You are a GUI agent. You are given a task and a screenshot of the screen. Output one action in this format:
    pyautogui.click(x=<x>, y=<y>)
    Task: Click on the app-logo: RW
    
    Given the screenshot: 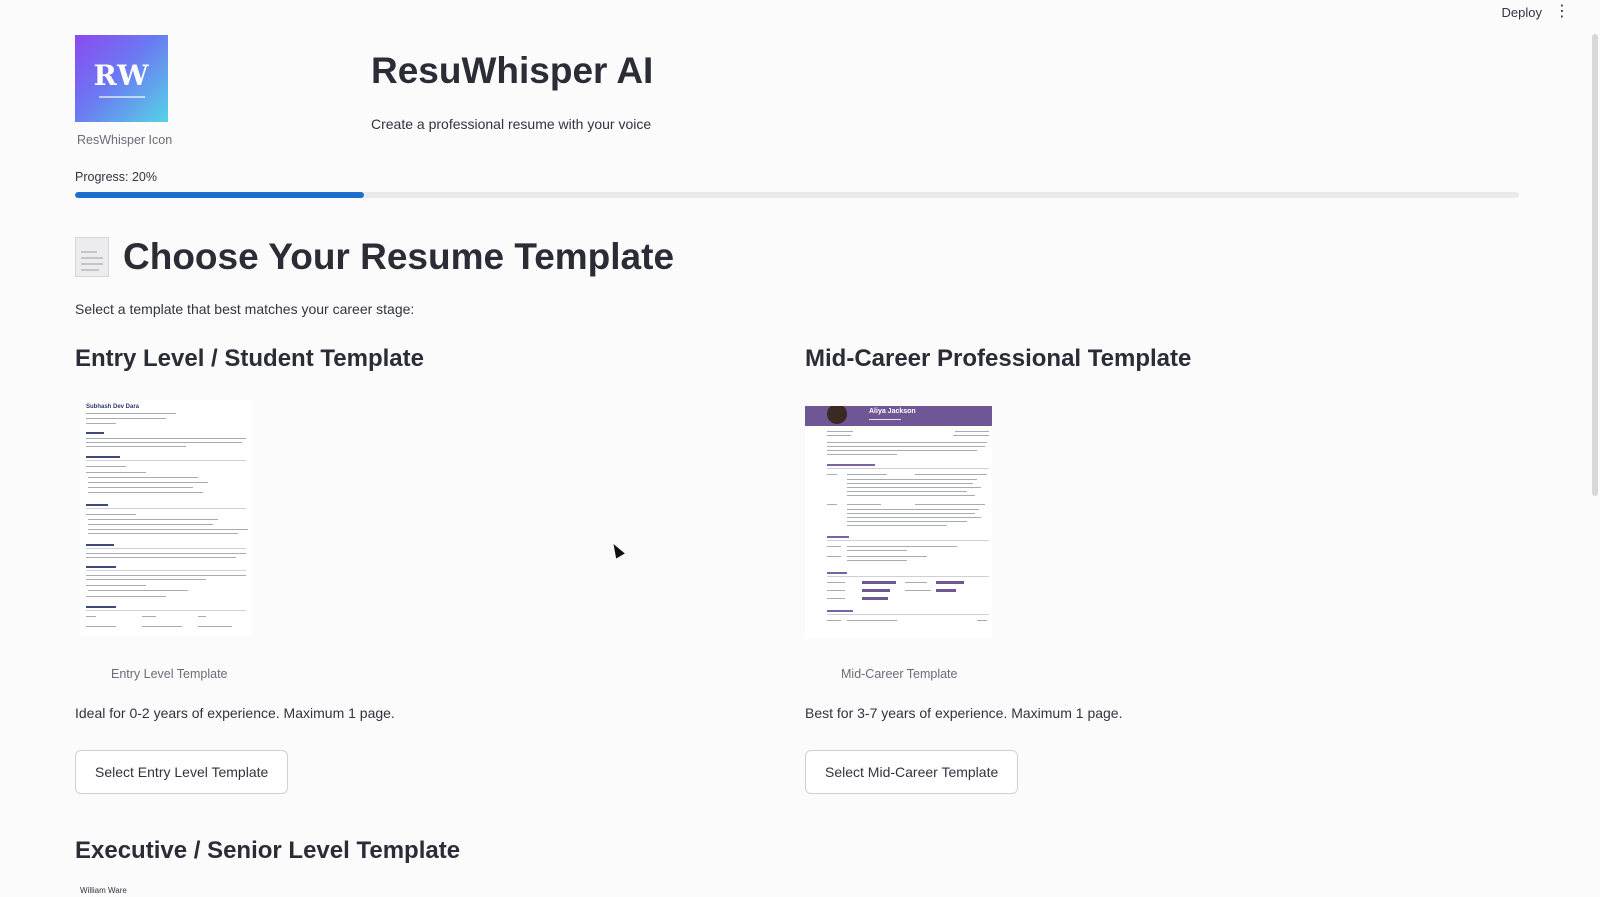 What is the action you would take?
    pyautogui.click(x=121, y=78)
    